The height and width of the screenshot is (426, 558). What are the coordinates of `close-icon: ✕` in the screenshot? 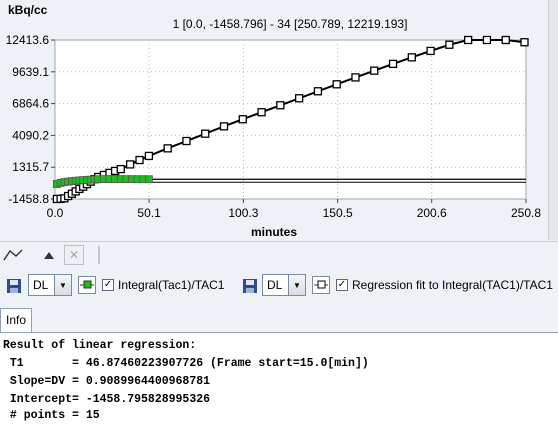 It's located at (74, 255).